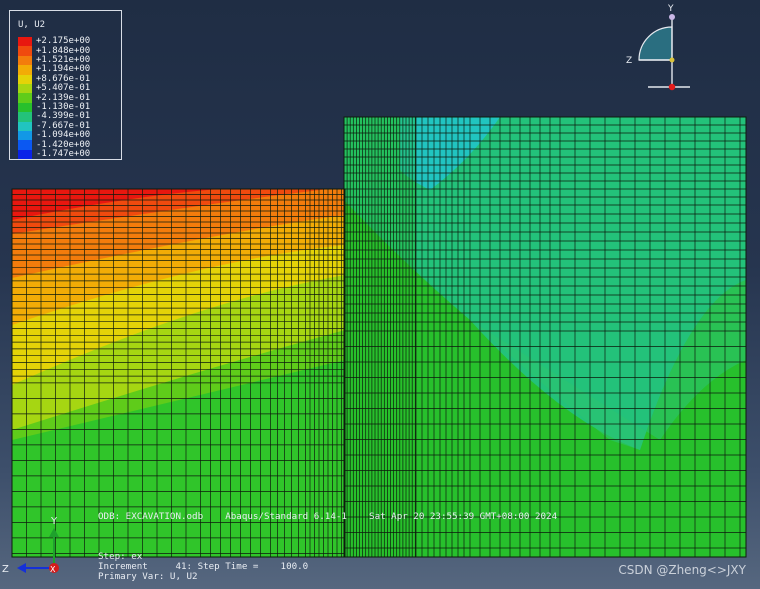 The height and width of the screenshot is (589, 760). Describe the element at coordinates (54, 521) in the screenshot. I see `triad-y-label: Y` at that location.